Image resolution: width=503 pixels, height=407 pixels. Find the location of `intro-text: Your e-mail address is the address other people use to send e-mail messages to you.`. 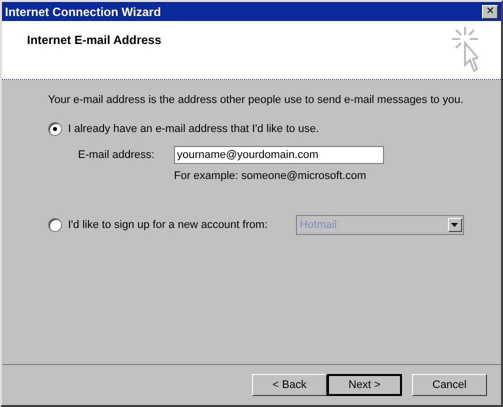

intro-text: Your e-mail address is the address other people use to send e-mail messages to you. is located at coordinates (256, 100).